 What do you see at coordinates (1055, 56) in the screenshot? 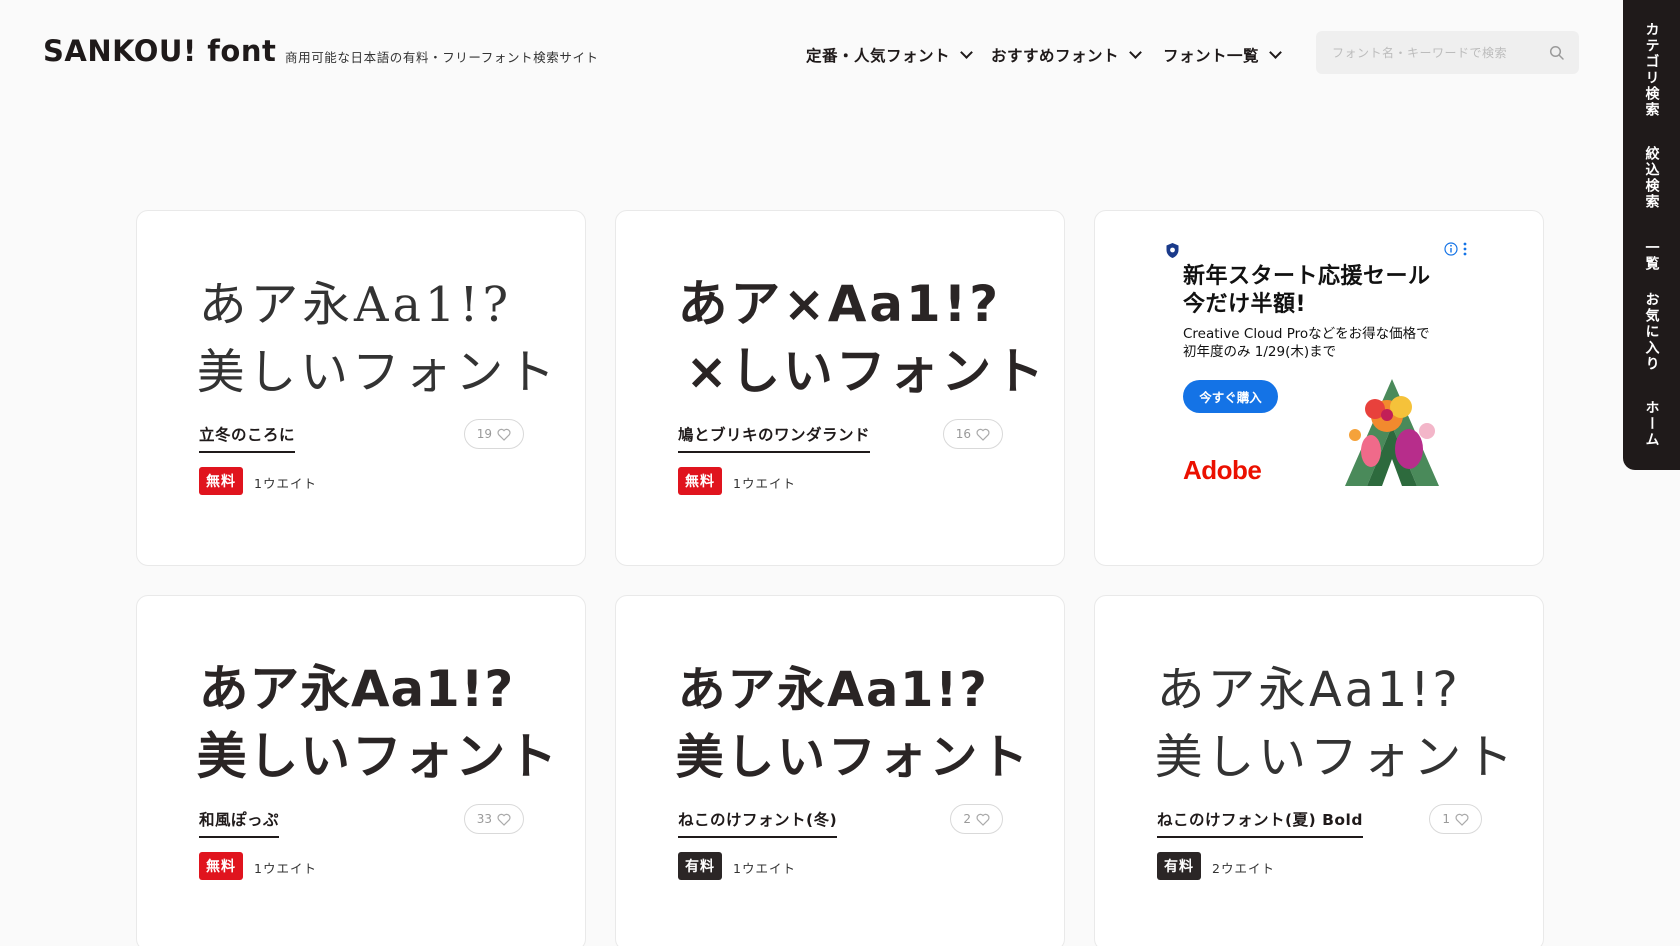
I see `nav-label: おすすめフォント` at bounding box center [1055, 56].